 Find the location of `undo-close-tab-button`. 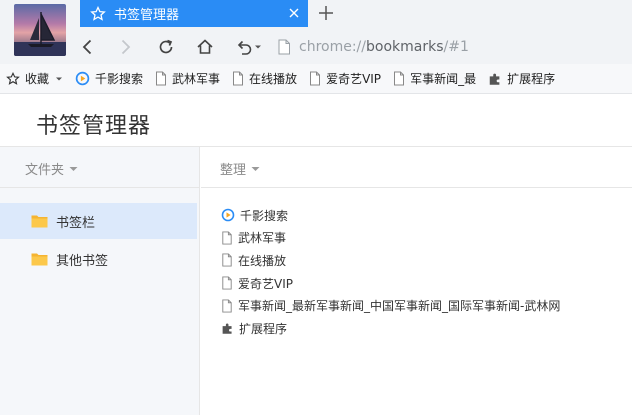

undo-close-tab-button is located at coordinates (248, 47).